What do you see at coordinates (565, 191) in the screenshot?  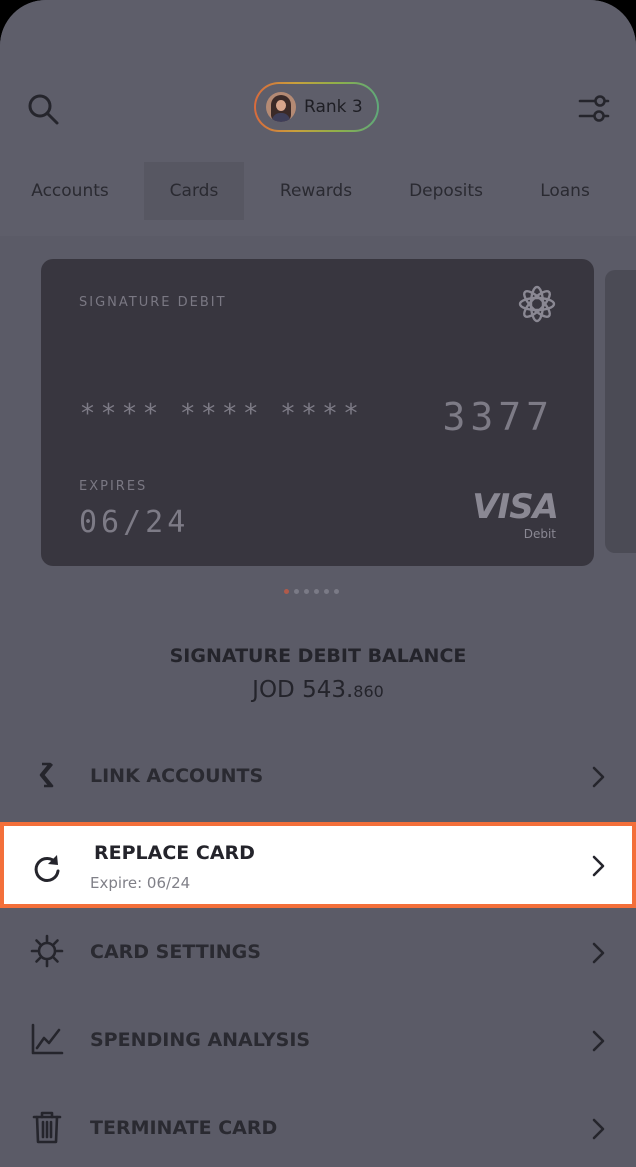 I see `tab-loans: Loans` at bounding box center [565, 191].